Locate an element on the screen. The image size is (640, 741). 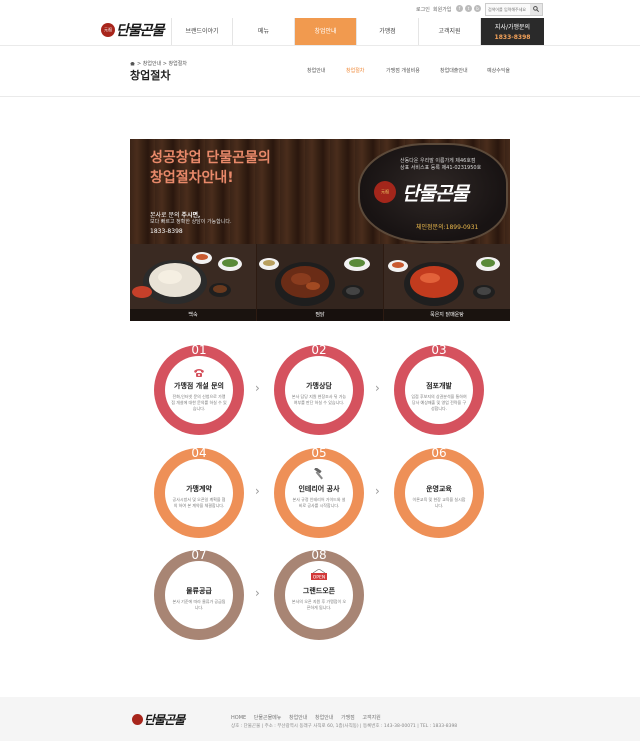
page-title: 창업절차 is located at coordinates (150, 75).